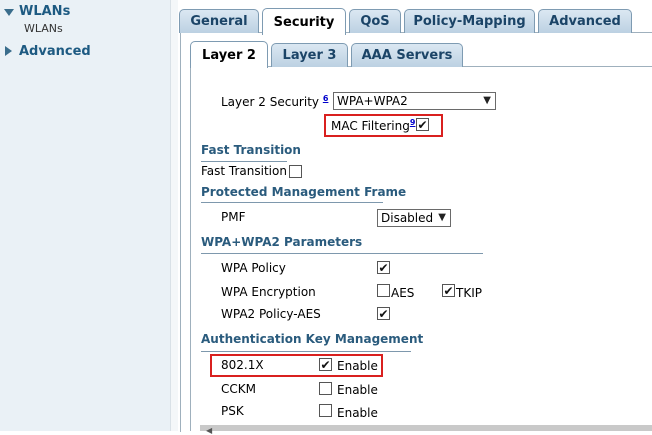 The height and width of the screenshot is (435, 652). I want to click on pmf-value: Disabled, so click(407, 218).